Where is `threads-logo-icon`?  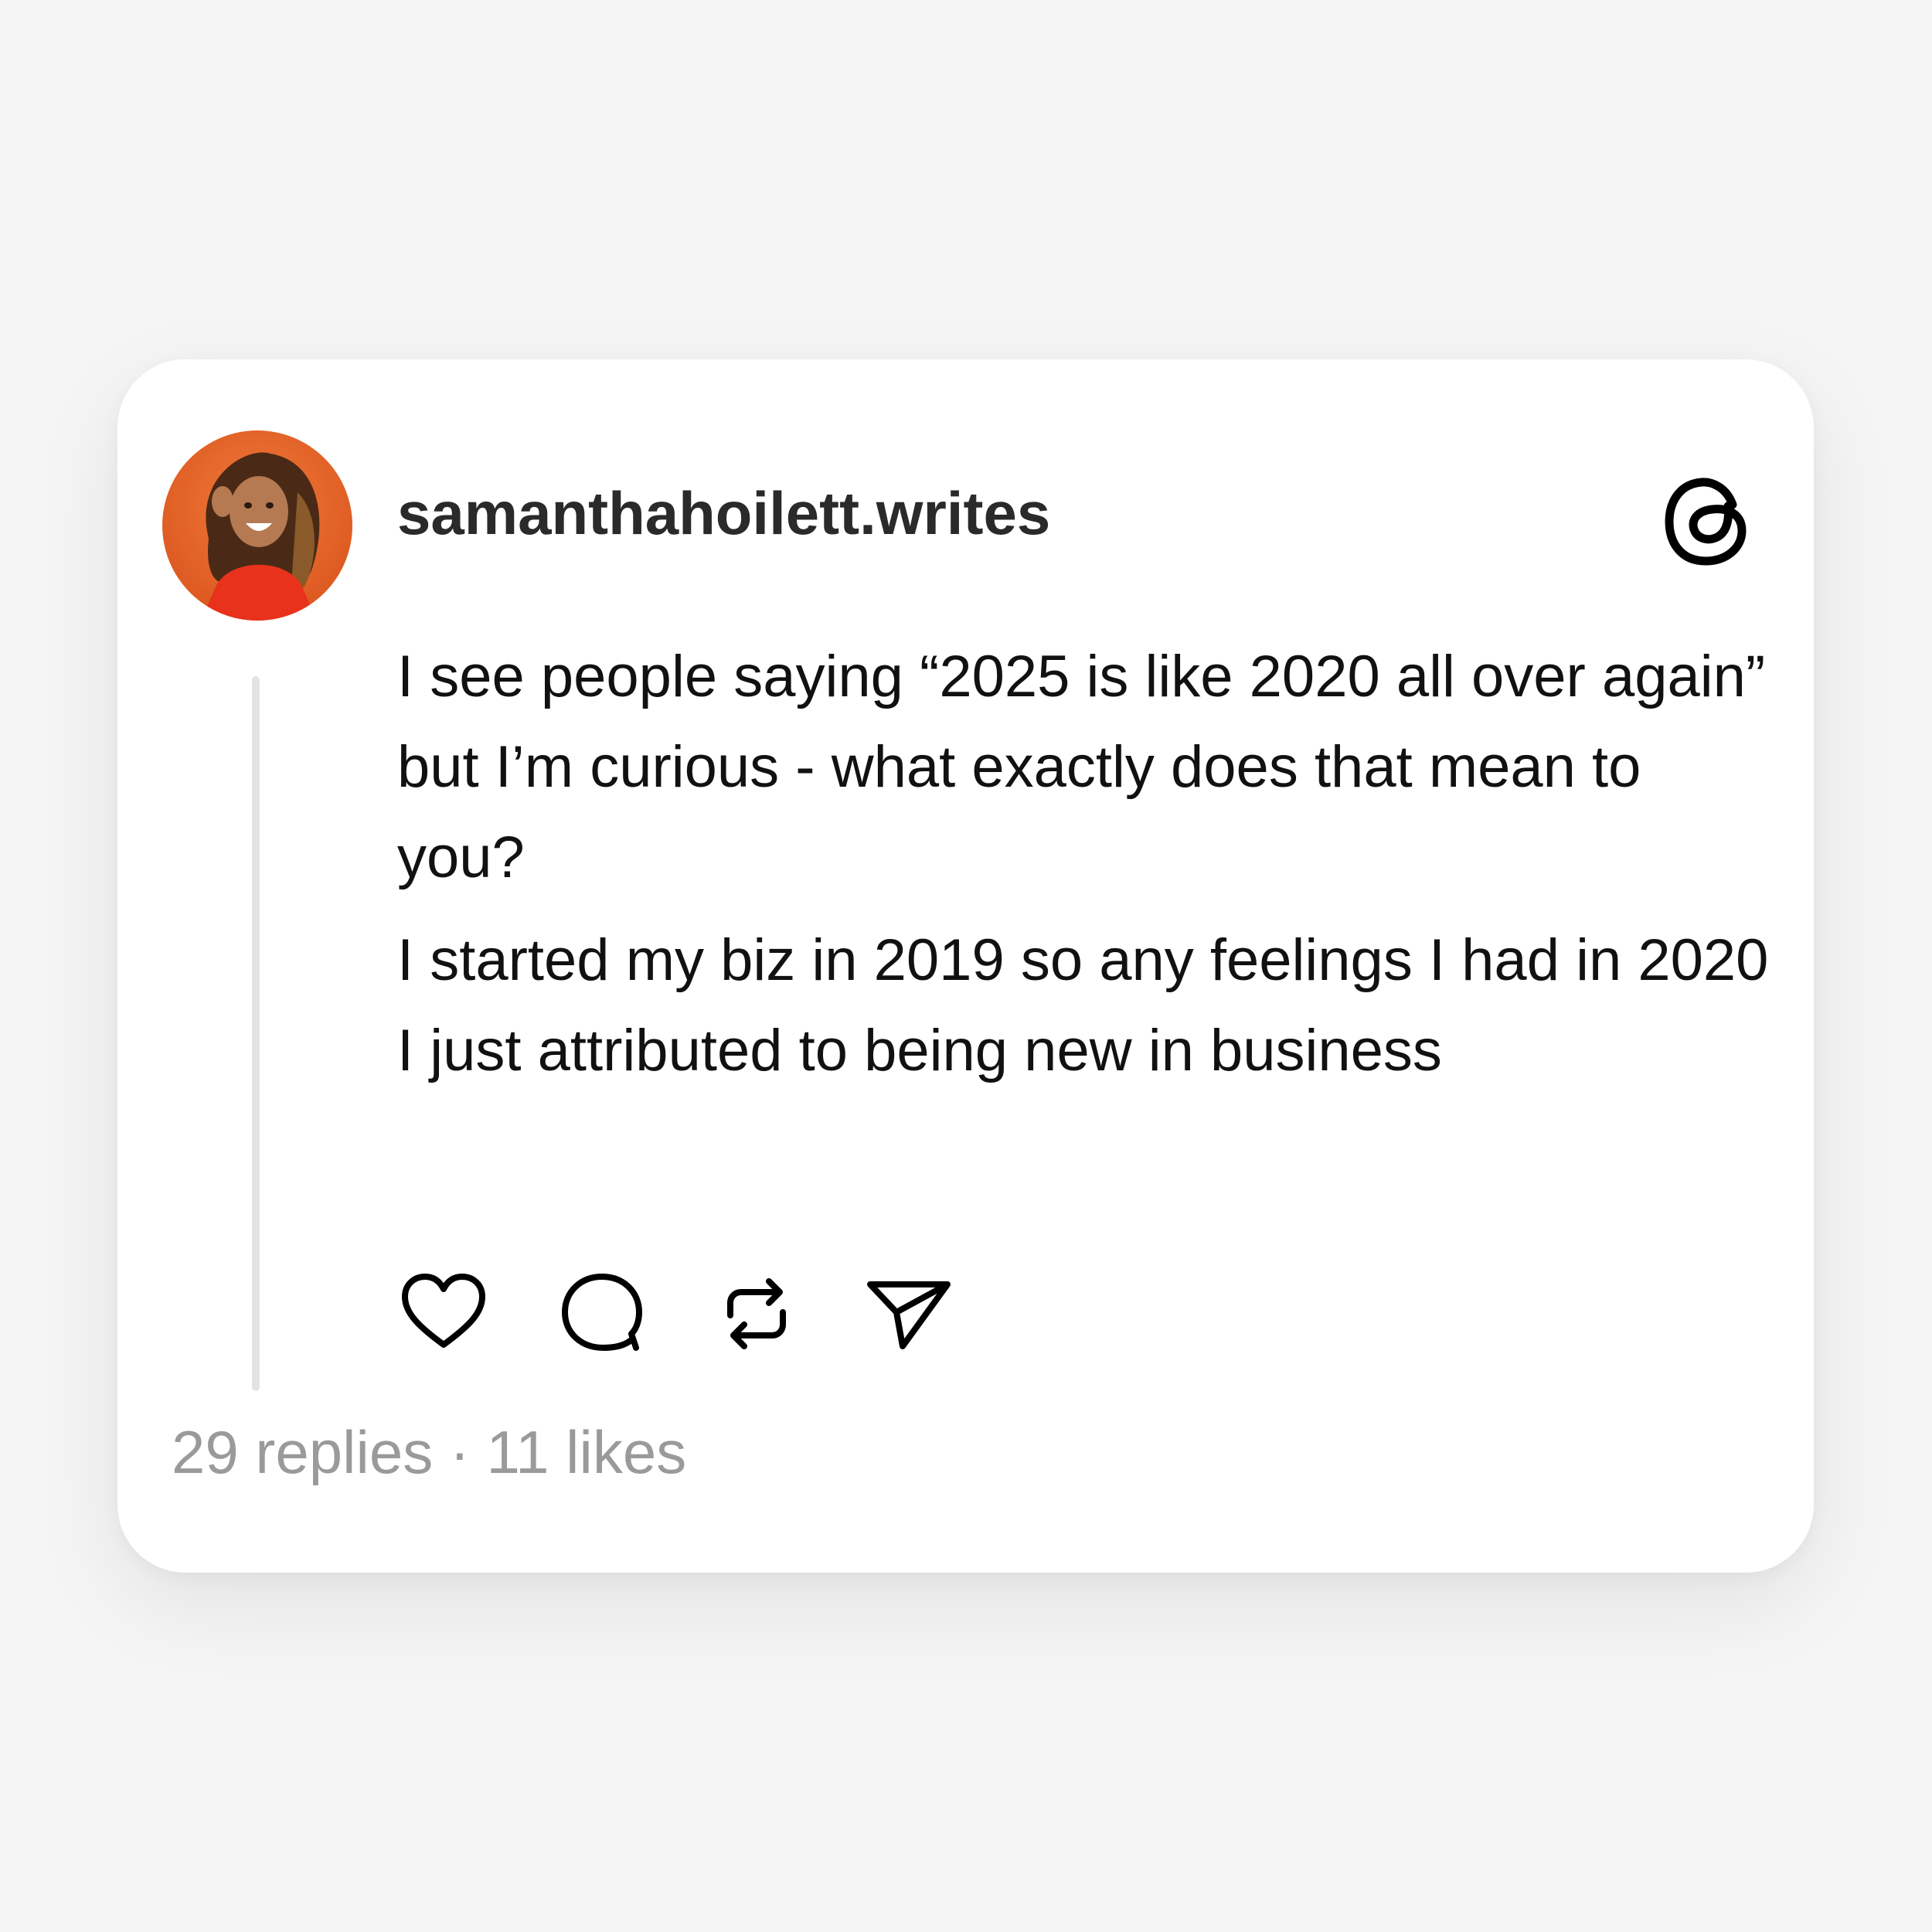 threads-logo-icon is located at coordinates (1708, 521).